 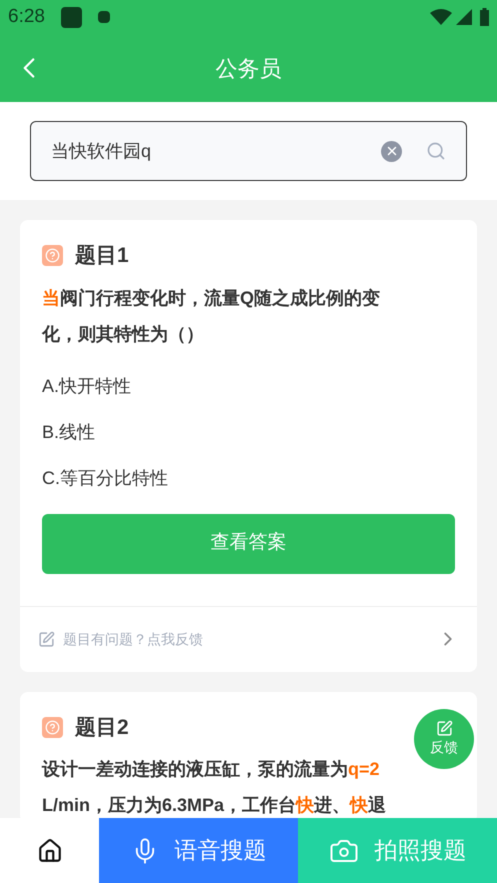 I want to click on page-title: 公务员, so click(x=249, y=68).